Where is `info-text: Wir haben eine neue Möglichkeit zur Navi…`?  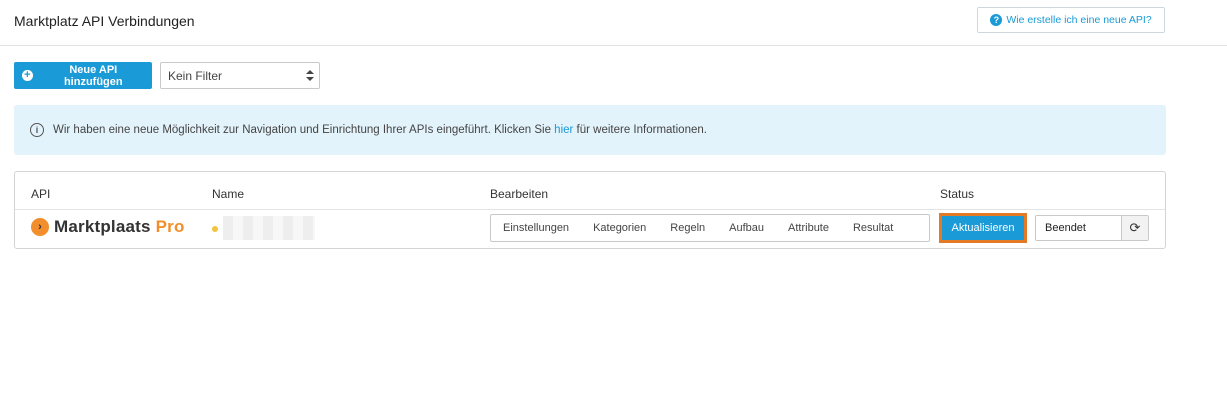 info-text: Wir haben eine neue Möglichkeit zur Navi… is located at coordinates (380, 130).